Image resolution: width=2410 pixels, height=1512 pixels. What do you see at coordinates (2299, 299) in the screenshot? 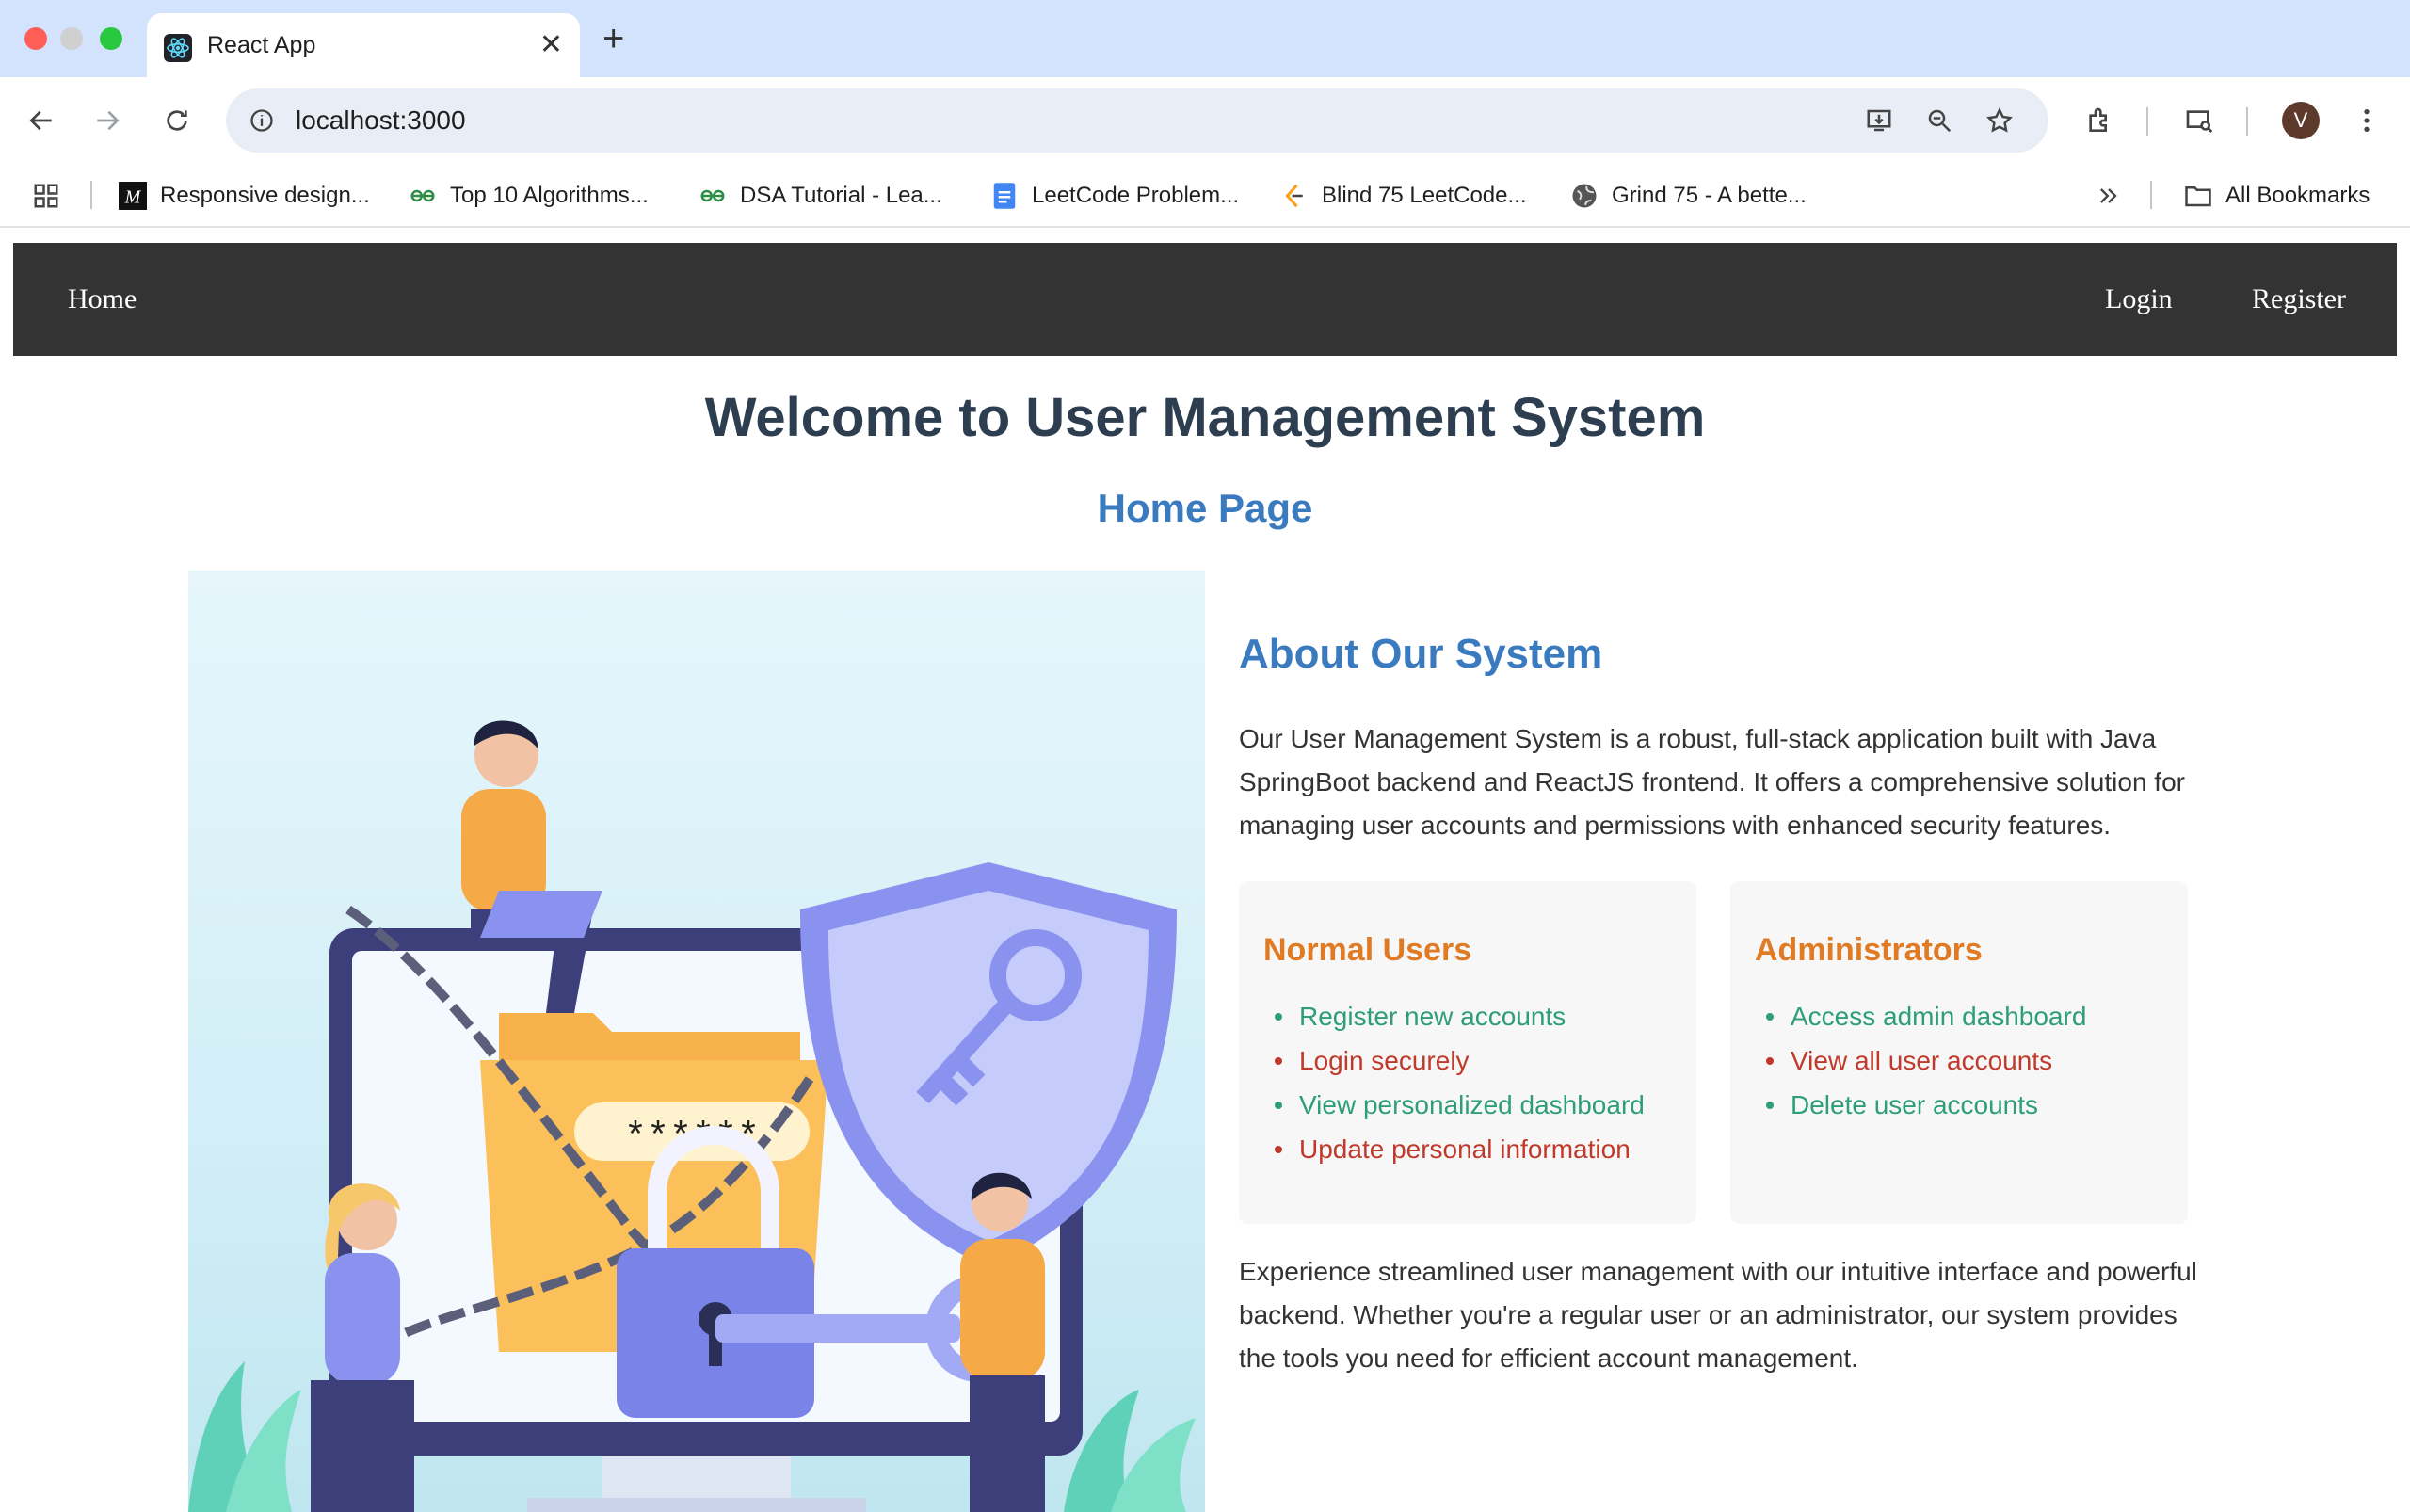
I see `nav-register-link: Register` at bounding box center [2299, 299].